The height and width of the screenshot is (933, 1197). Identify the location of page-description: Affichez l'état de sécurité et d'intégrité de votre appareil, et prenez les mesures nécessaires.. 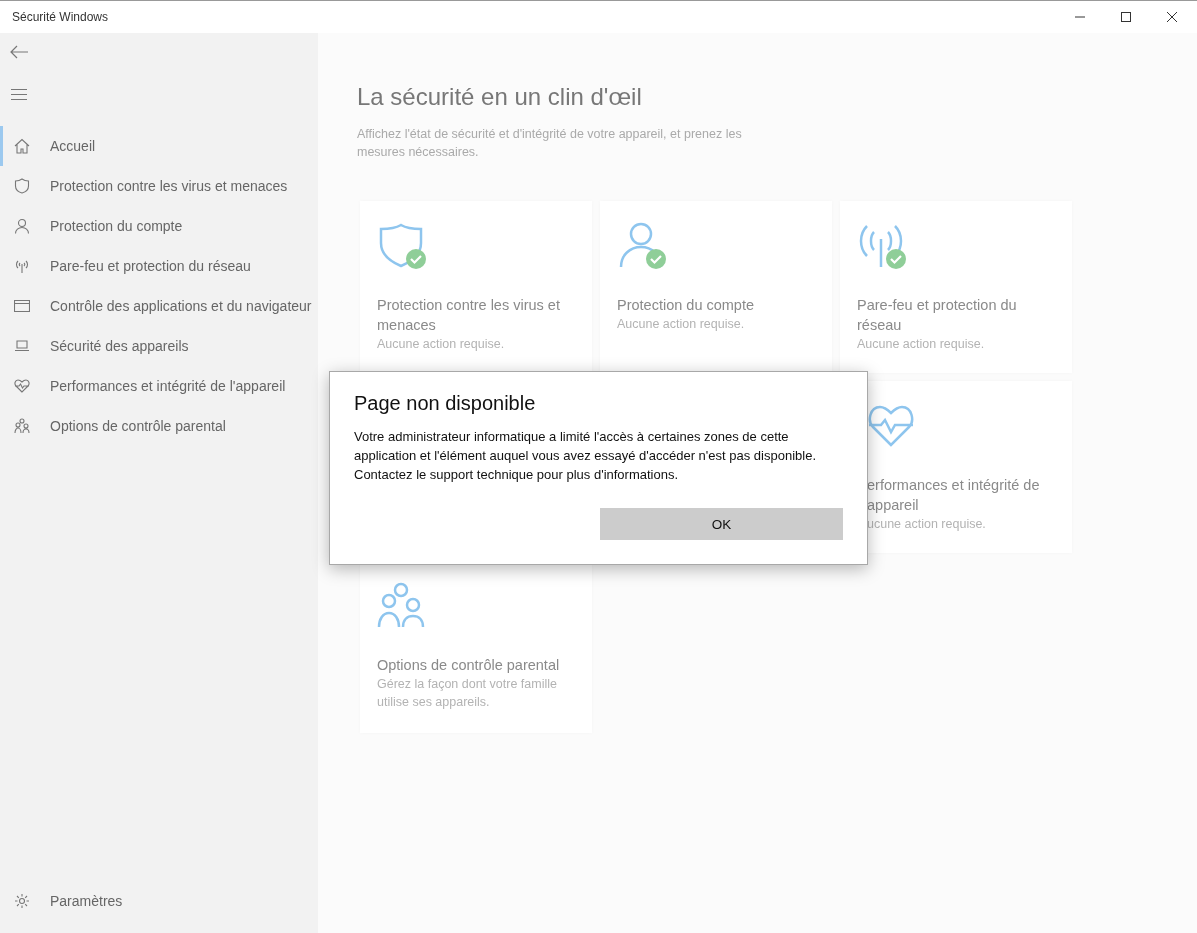
(550, 143).